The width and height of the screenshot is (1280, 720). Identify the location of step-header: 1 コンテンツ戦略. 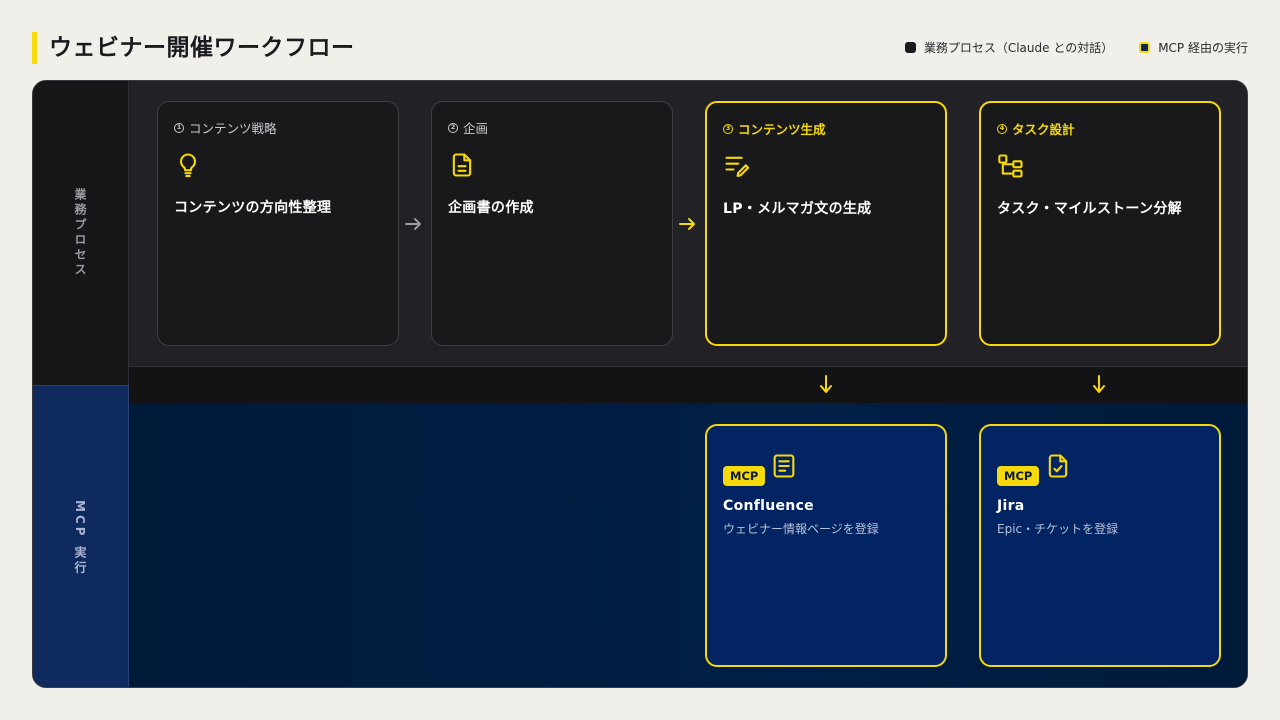
(278, 127).